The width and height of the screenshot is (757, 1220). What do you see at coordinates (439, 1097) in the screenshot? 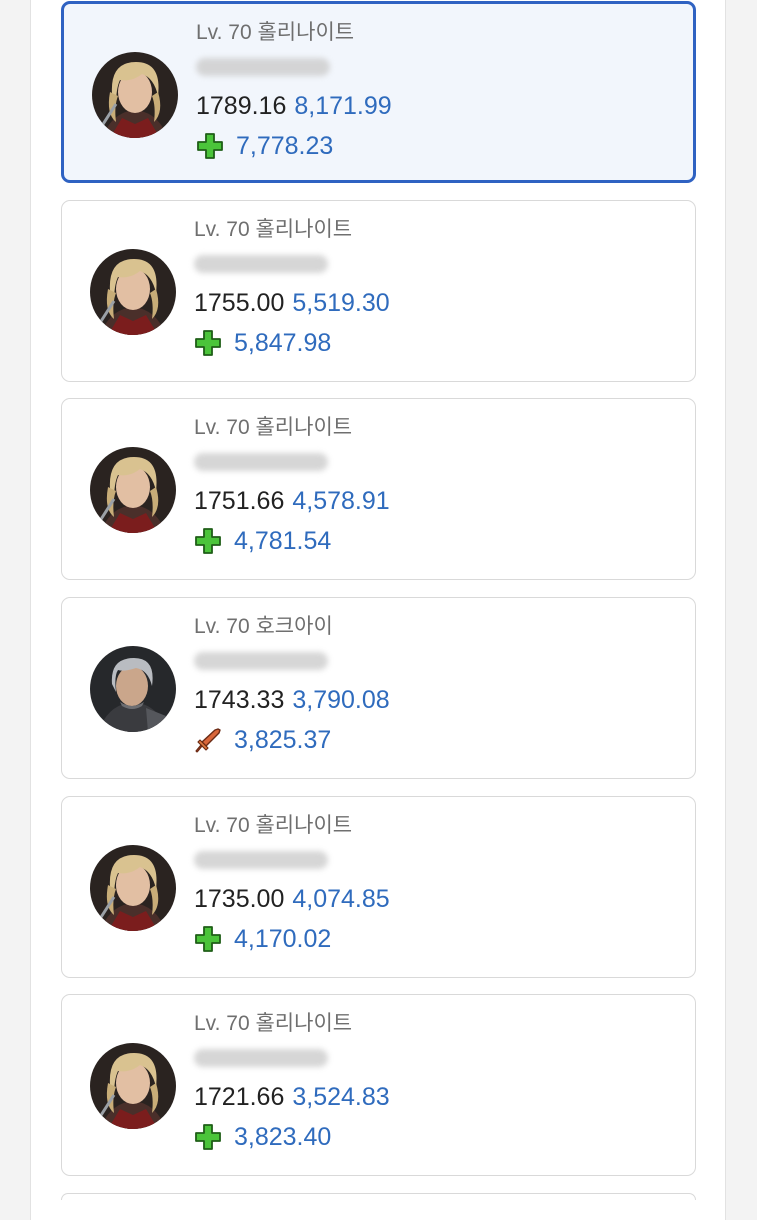
I see `character-stats: 1721.66 3,524.83` at bounding box center [439, 1097].